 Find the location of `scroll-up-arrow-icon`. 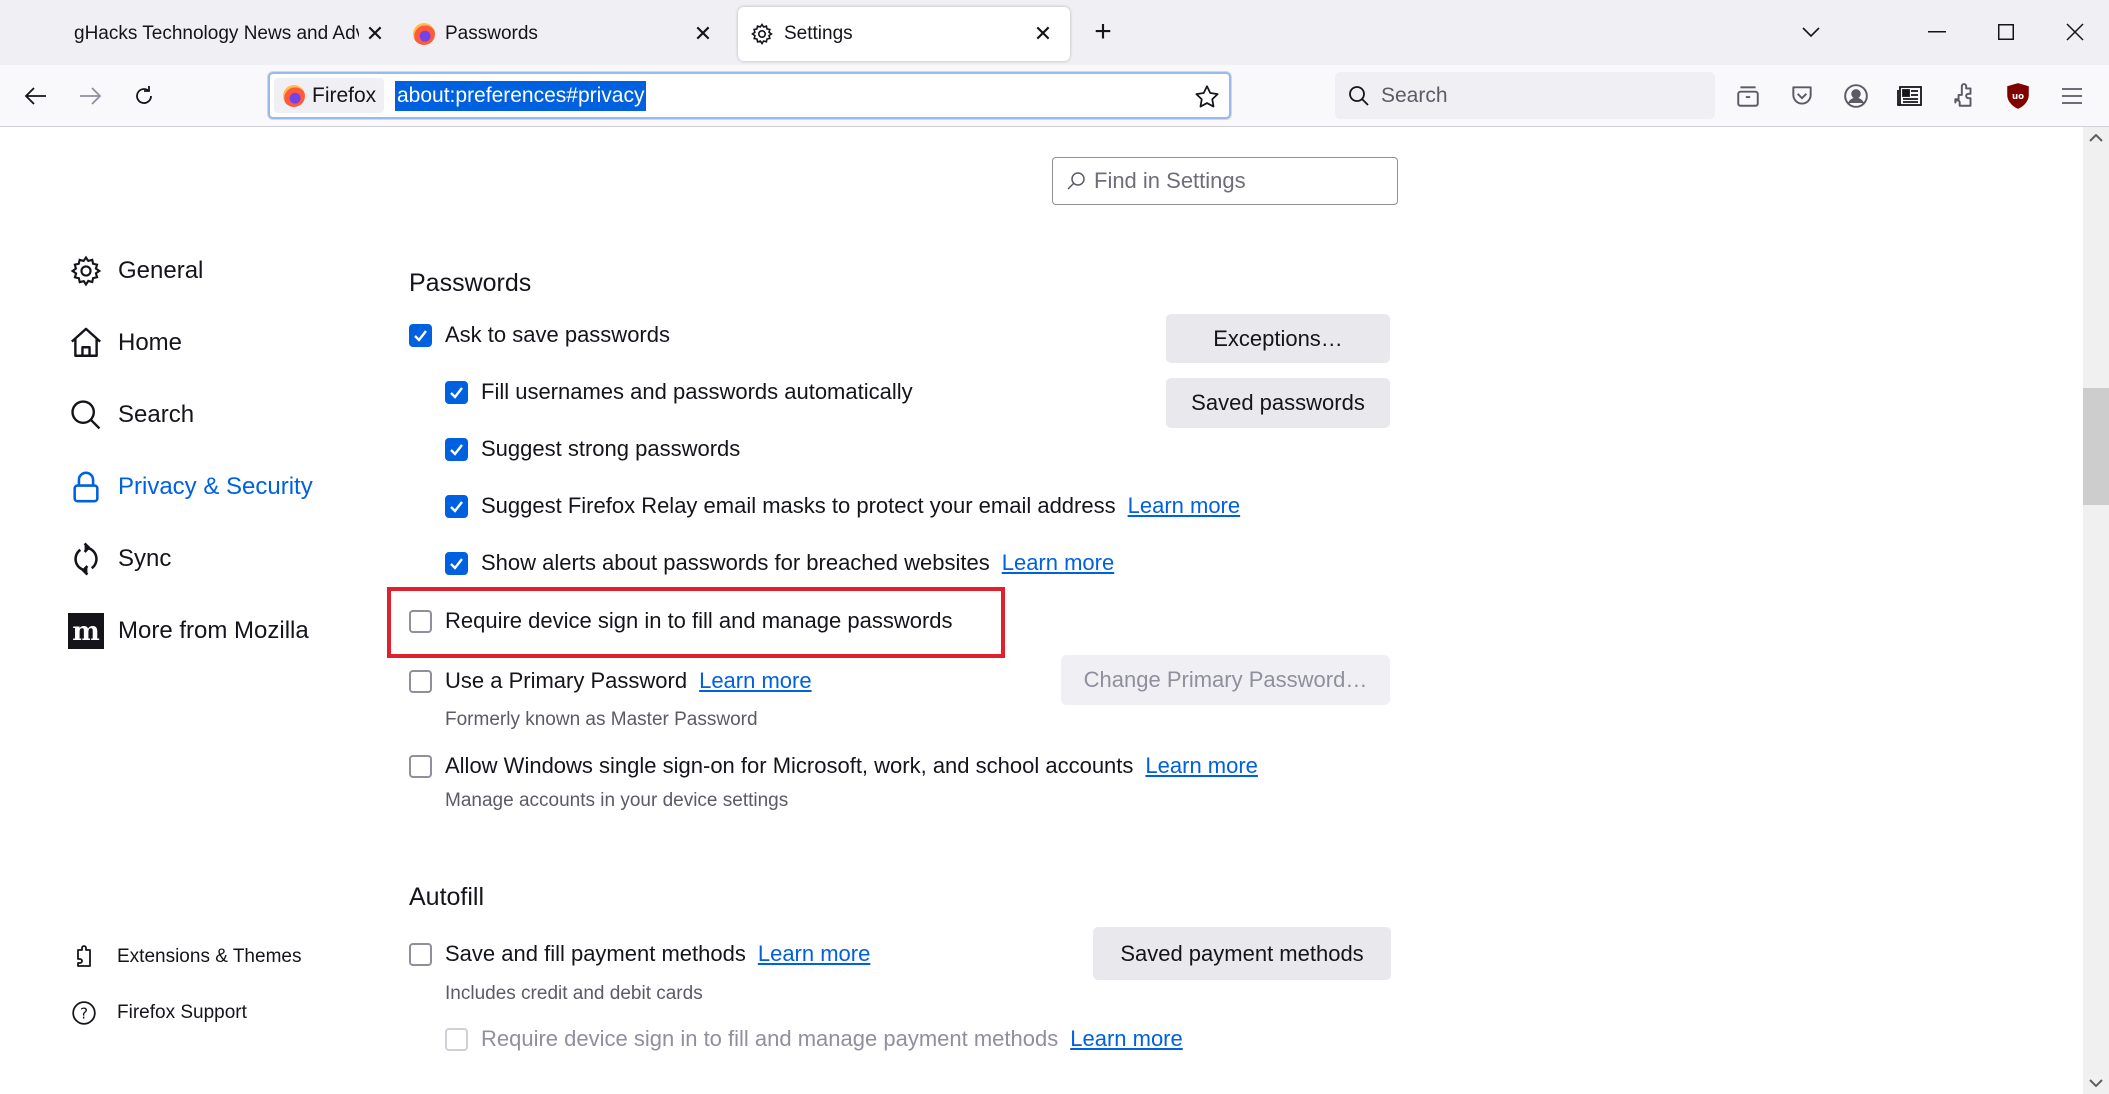

scroll-up-arrow-icon is located at coordinates (2096, 138).